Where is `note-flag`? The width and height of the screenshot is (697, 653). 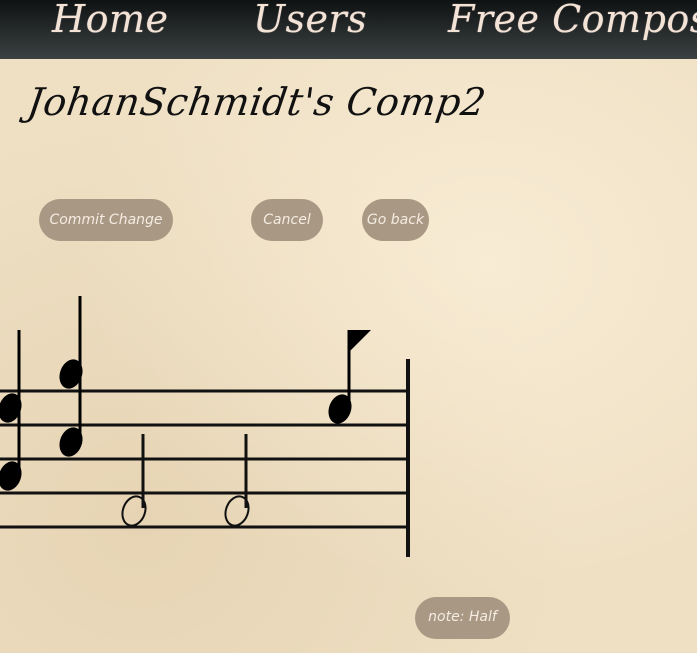 note-flag is located at coordinates (360, 341).